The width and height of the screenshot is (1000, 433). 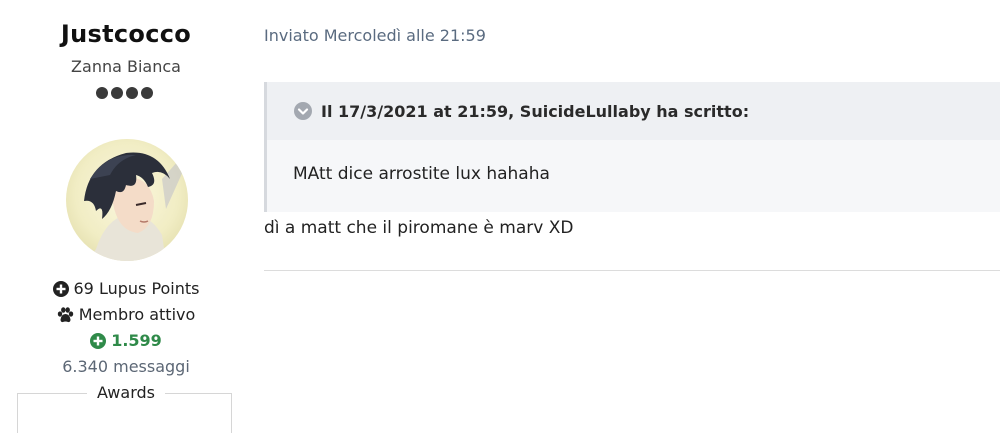 I want to click on paw-icon, so click(x=65, y=314).